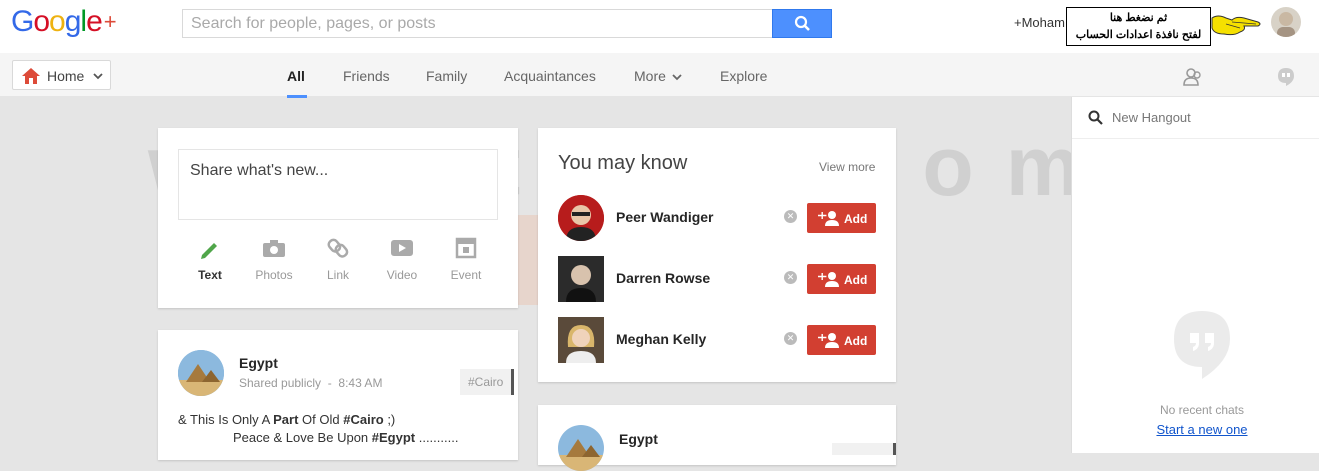 The height and width of the screenshot is (471, 1319). Describe the element at coordinates (446, 76) in the screenshot. I see `tab-family: Family` at that location.